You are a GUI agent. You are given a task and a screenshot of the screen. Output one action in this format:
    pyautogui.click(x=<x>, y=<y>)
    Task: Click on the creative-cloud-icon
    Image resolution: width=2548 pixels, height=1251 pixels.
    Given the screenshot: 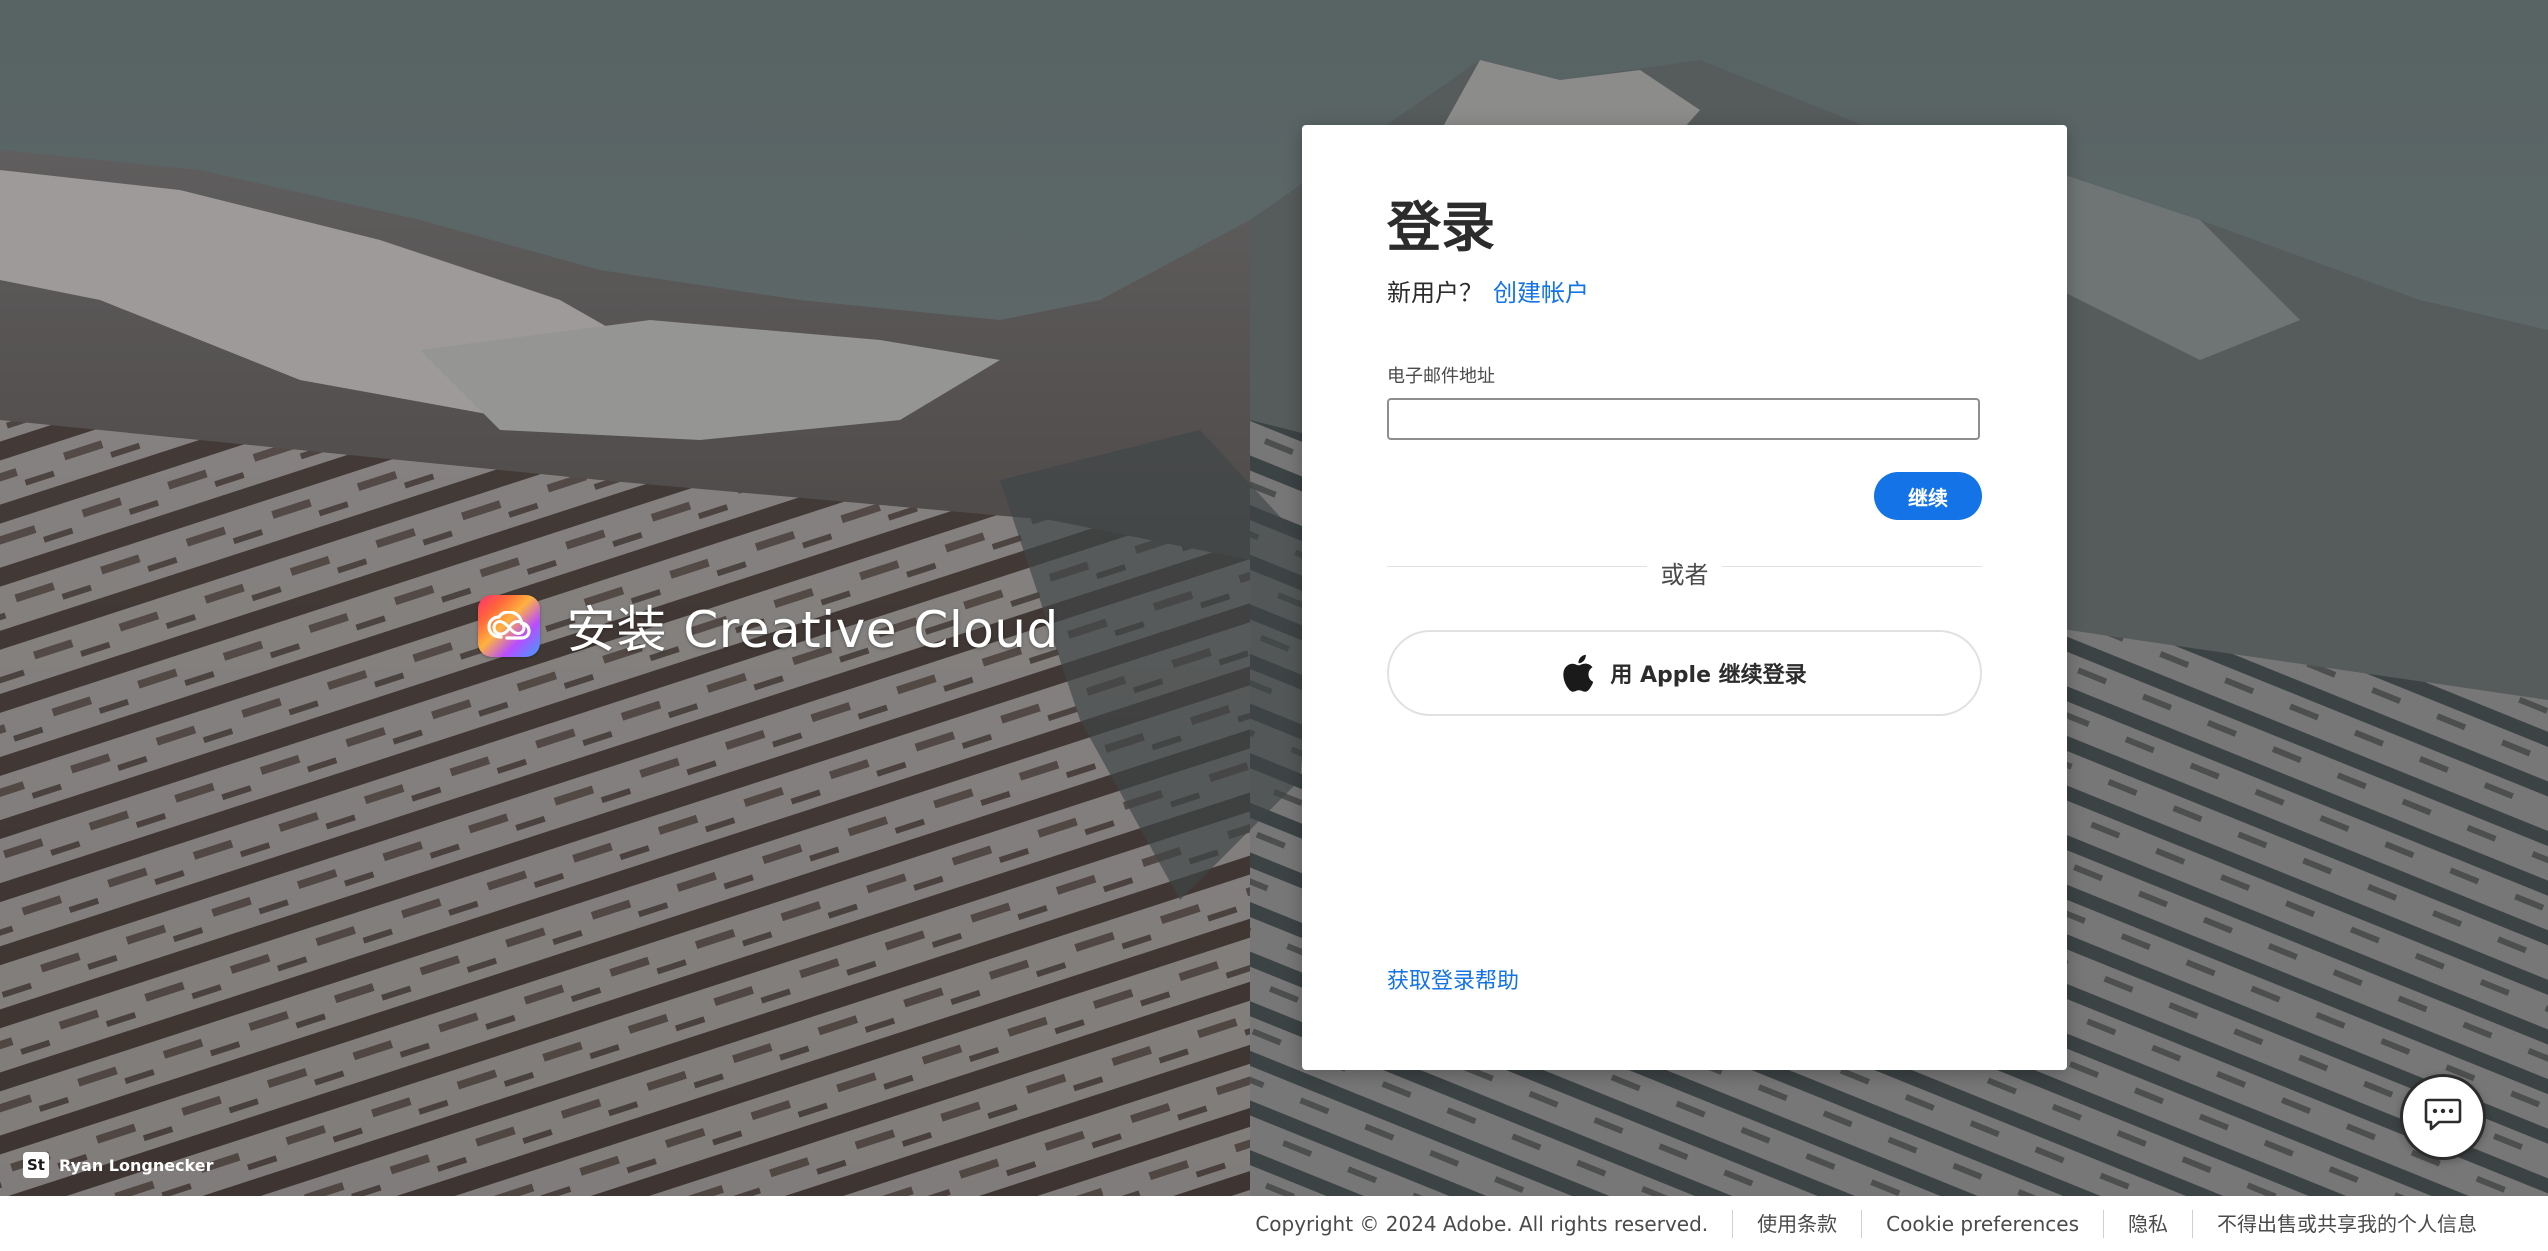 What is the action you would take?
    pyautogui.click(x=509, y=626)
    